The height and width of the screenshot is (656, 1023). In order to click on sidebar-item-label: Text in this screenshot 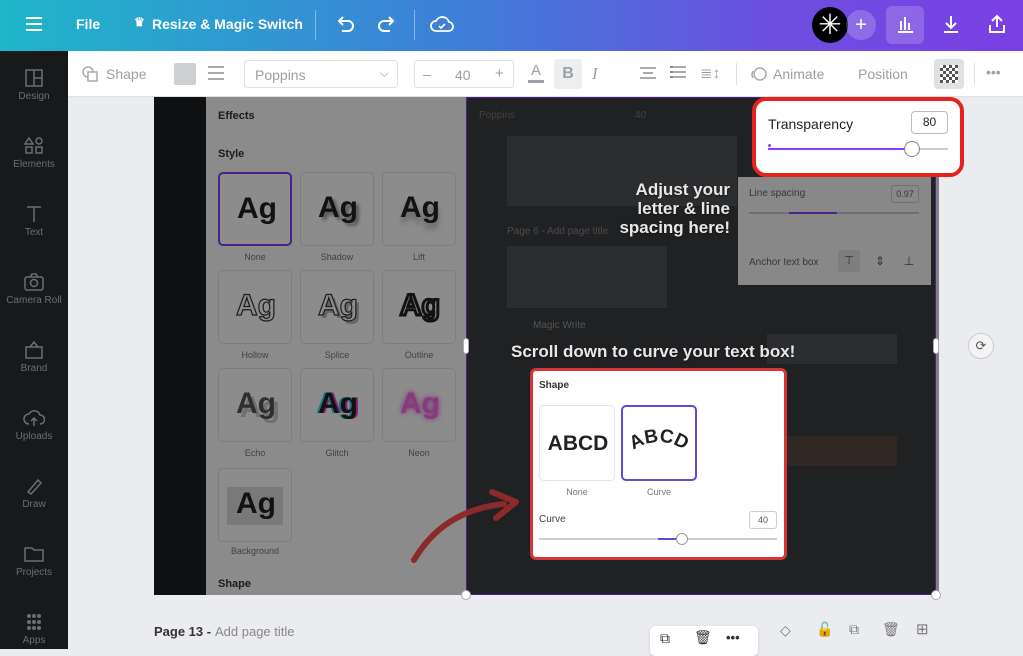, I will do `click(34, 232)`.